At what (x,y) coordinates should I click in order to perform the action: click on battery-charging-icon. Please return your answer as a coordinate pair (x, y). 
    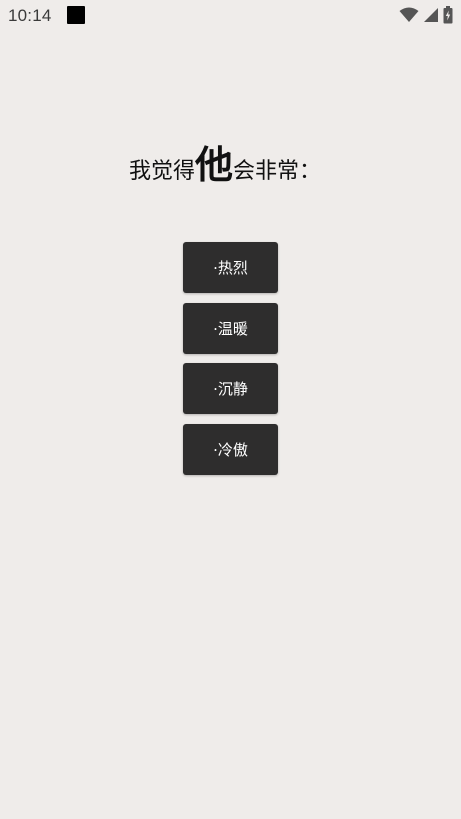
    Looking at the image, I should click on (448, 15).